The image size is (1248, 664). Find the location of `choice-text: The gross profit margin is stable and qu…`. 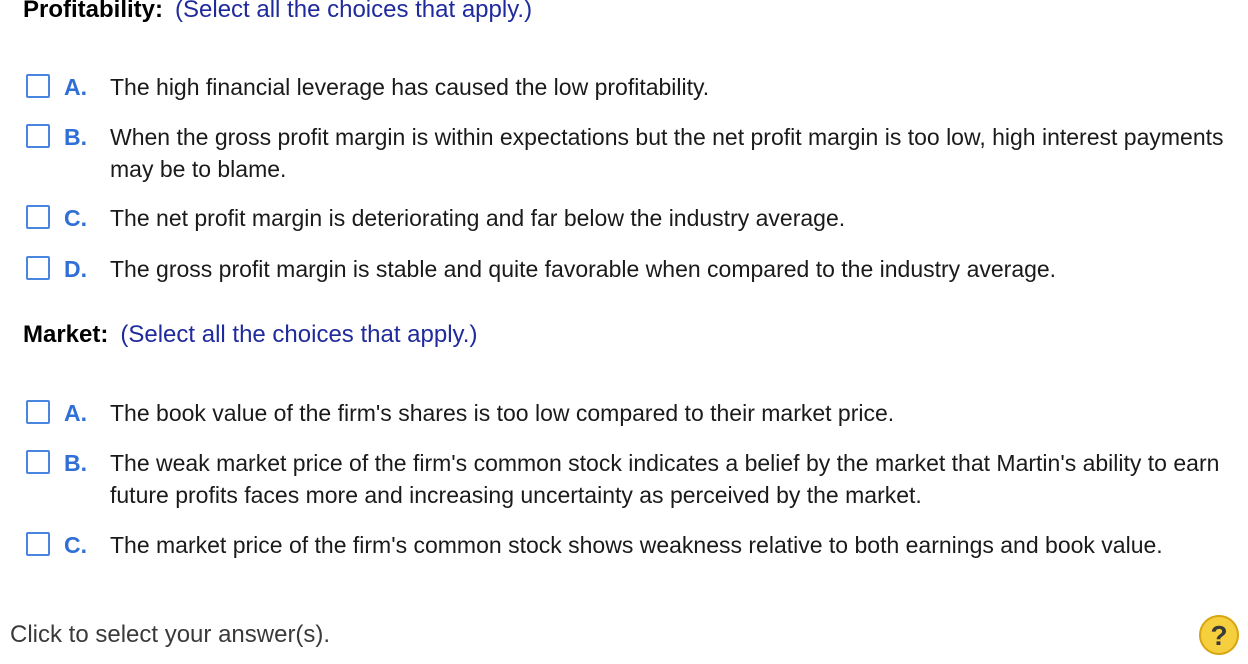

choice-text: The gross profit margin is stable and qu… is located at coordinates (583, 269).